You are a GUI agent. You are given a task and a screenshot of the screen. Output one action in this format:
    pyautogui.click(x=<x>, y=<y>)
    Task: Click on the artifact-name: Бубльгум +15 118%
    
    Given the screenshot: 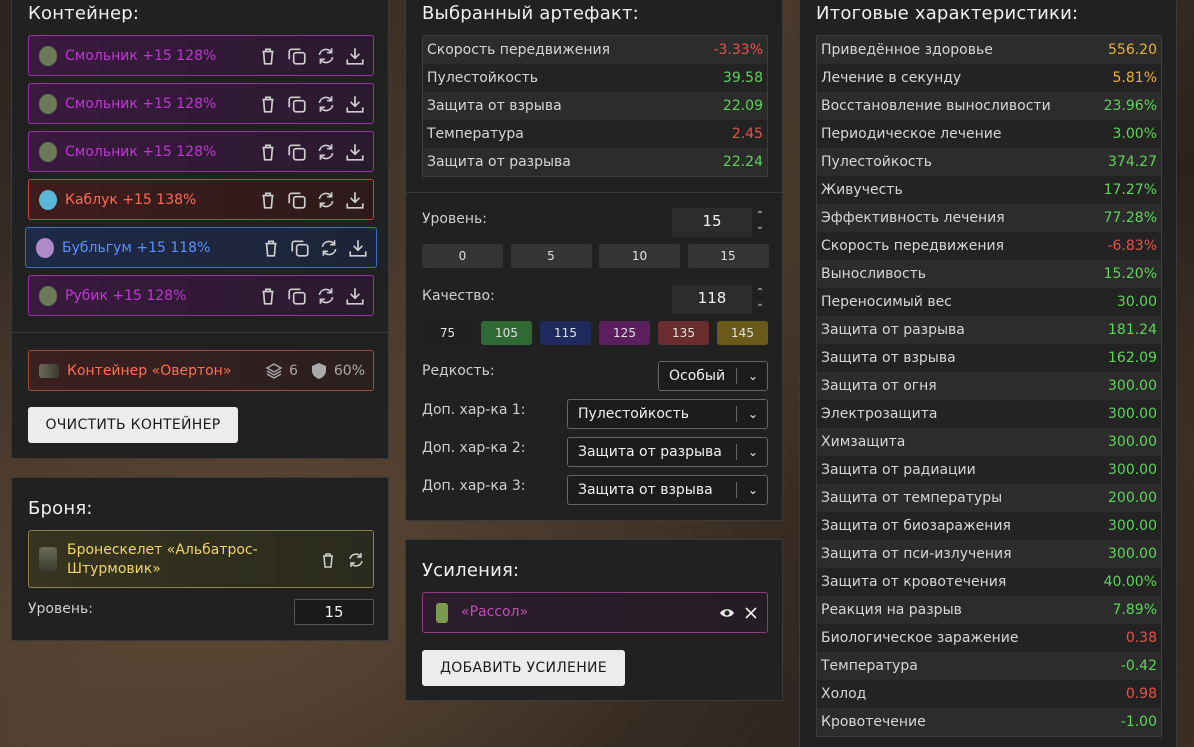 What is the action you would take?
    pyautogui.click(x=136, y=247)
    